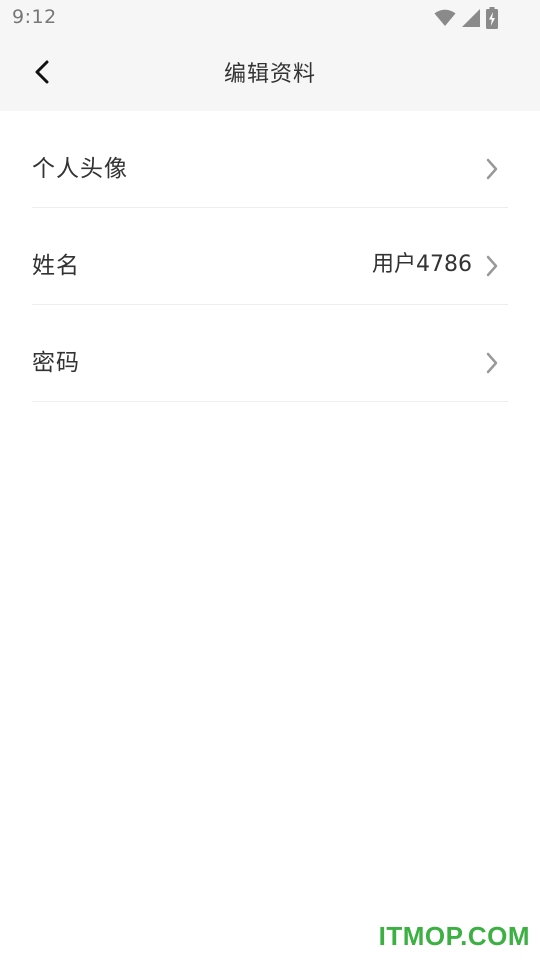 Image resolution: width=540 pixels, height=960 pixels. I want to click on avatar-label: 个人头像, so click(80, 169).